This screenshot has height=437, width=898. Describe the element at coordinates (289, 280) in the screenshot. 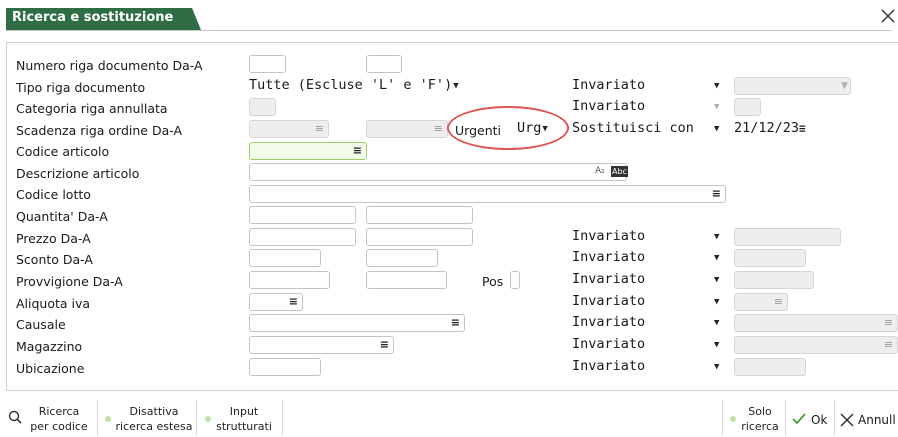

I see `provvigione-da-input` at that location.